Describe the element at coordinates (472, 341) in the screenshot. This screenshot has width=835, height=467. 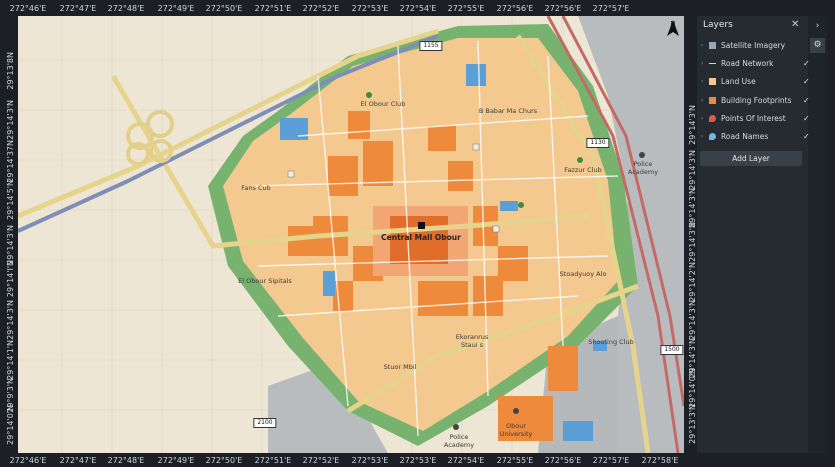
I see `map-label-ekoranrus: Ekoranrus Staui s` at that location.